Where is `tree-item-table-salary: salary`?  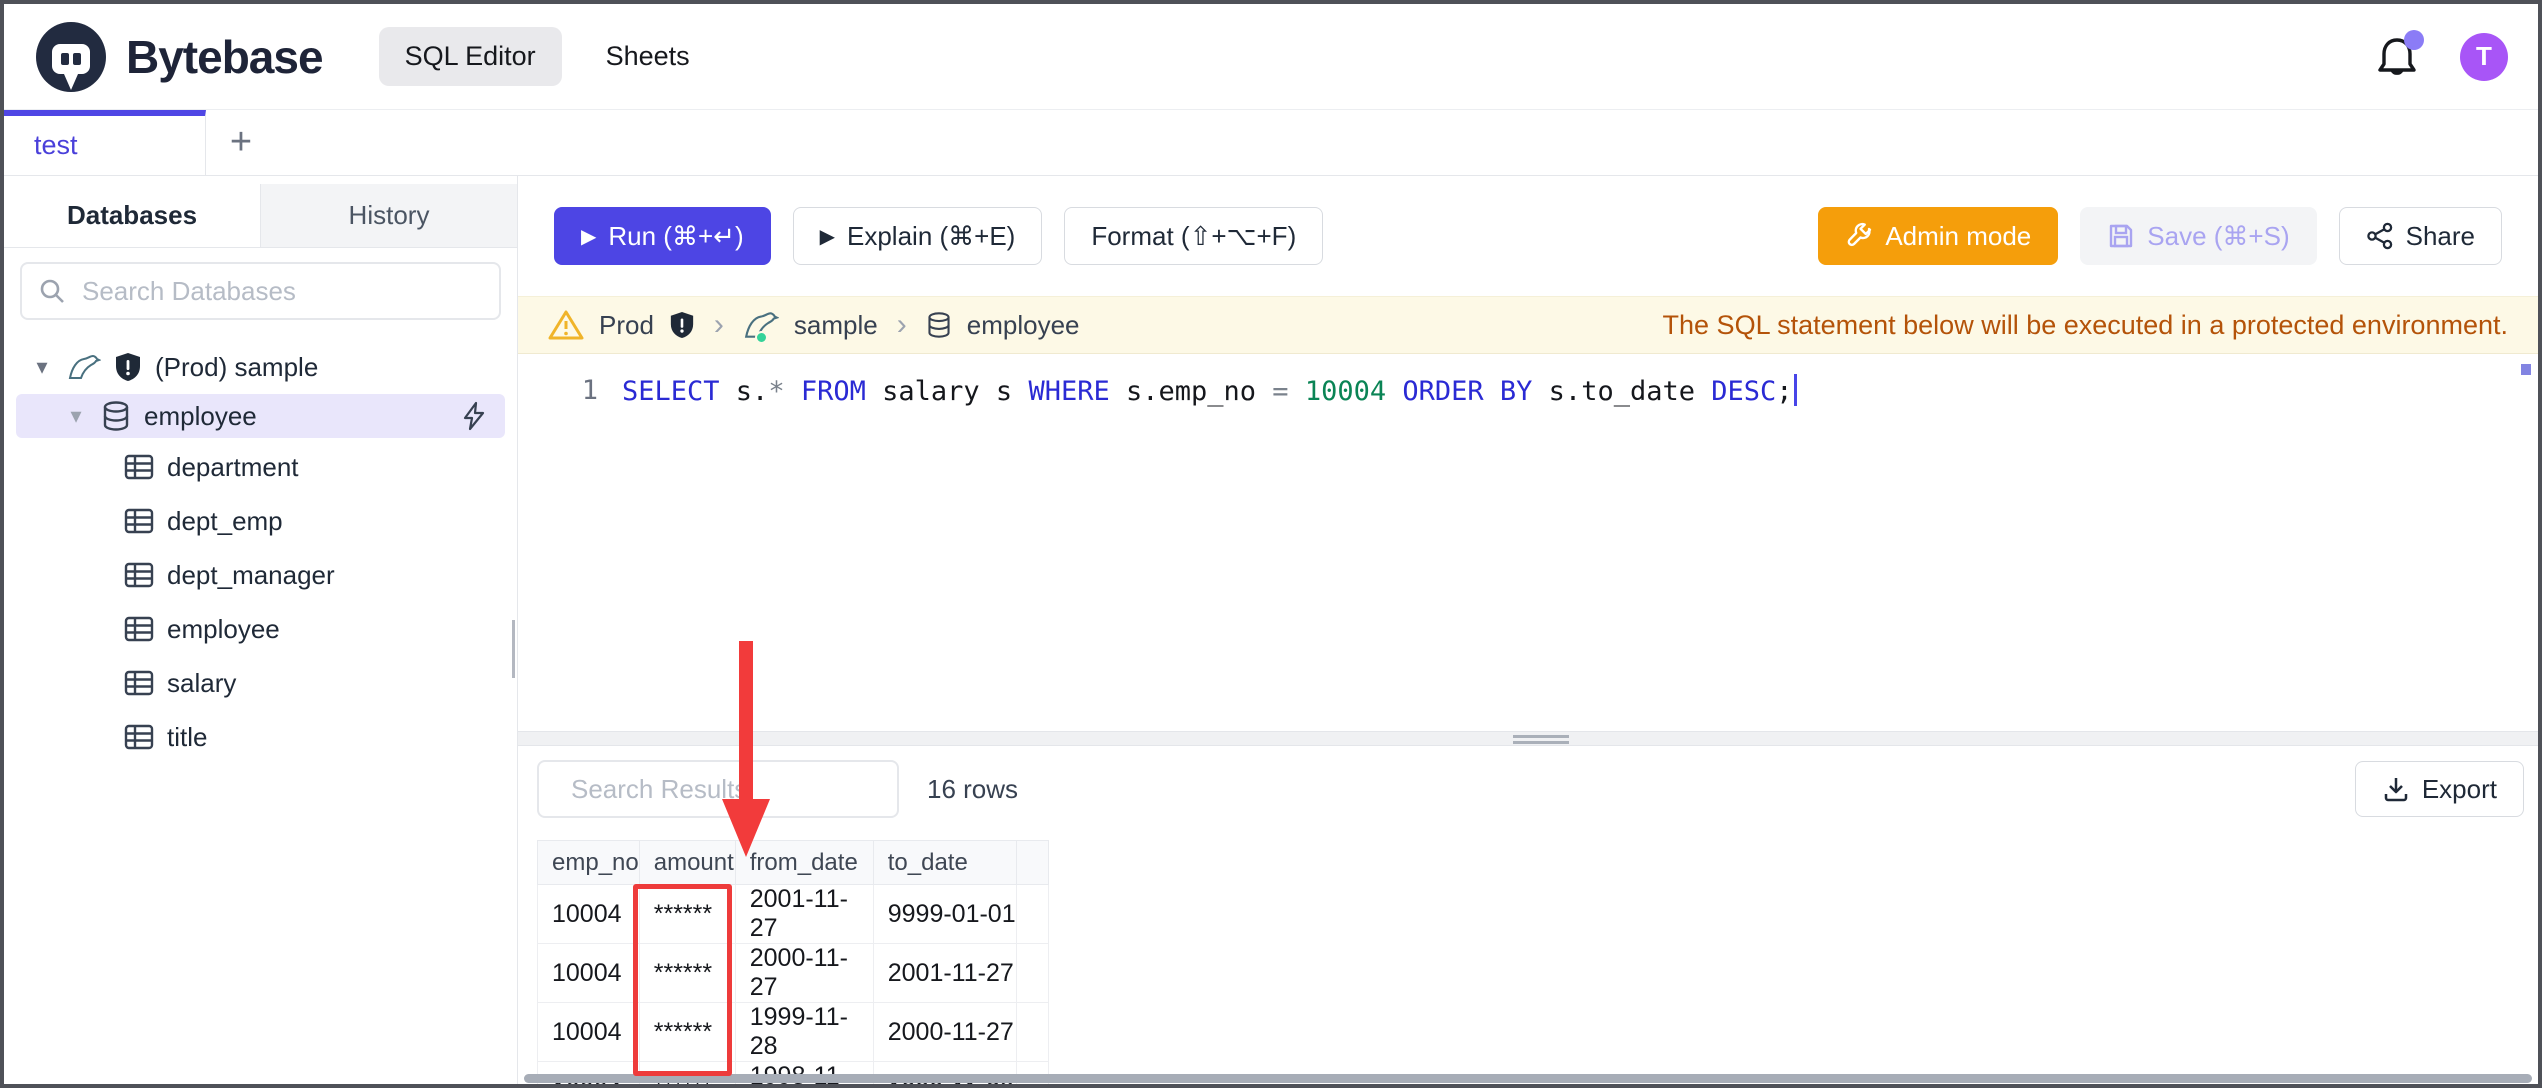
tree-item-table-salary: salary is located at coordinates (260, 683).